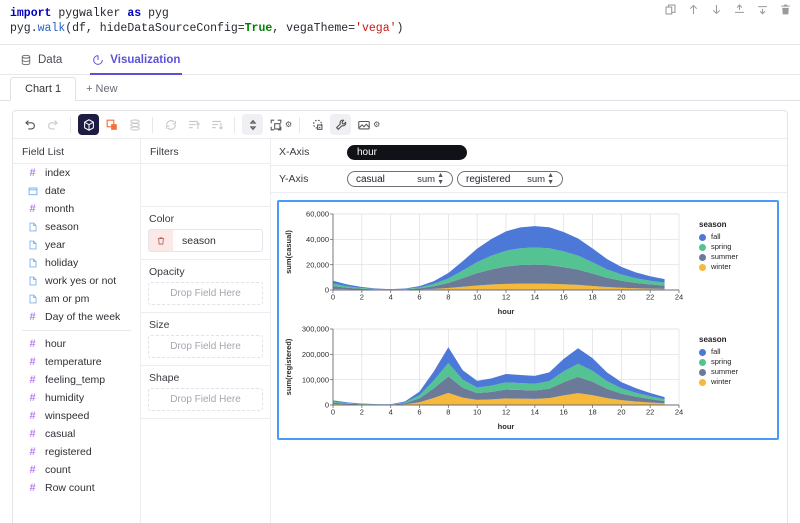  I want to click on size-dropzone: Drop Field Here, so click(205, 346).